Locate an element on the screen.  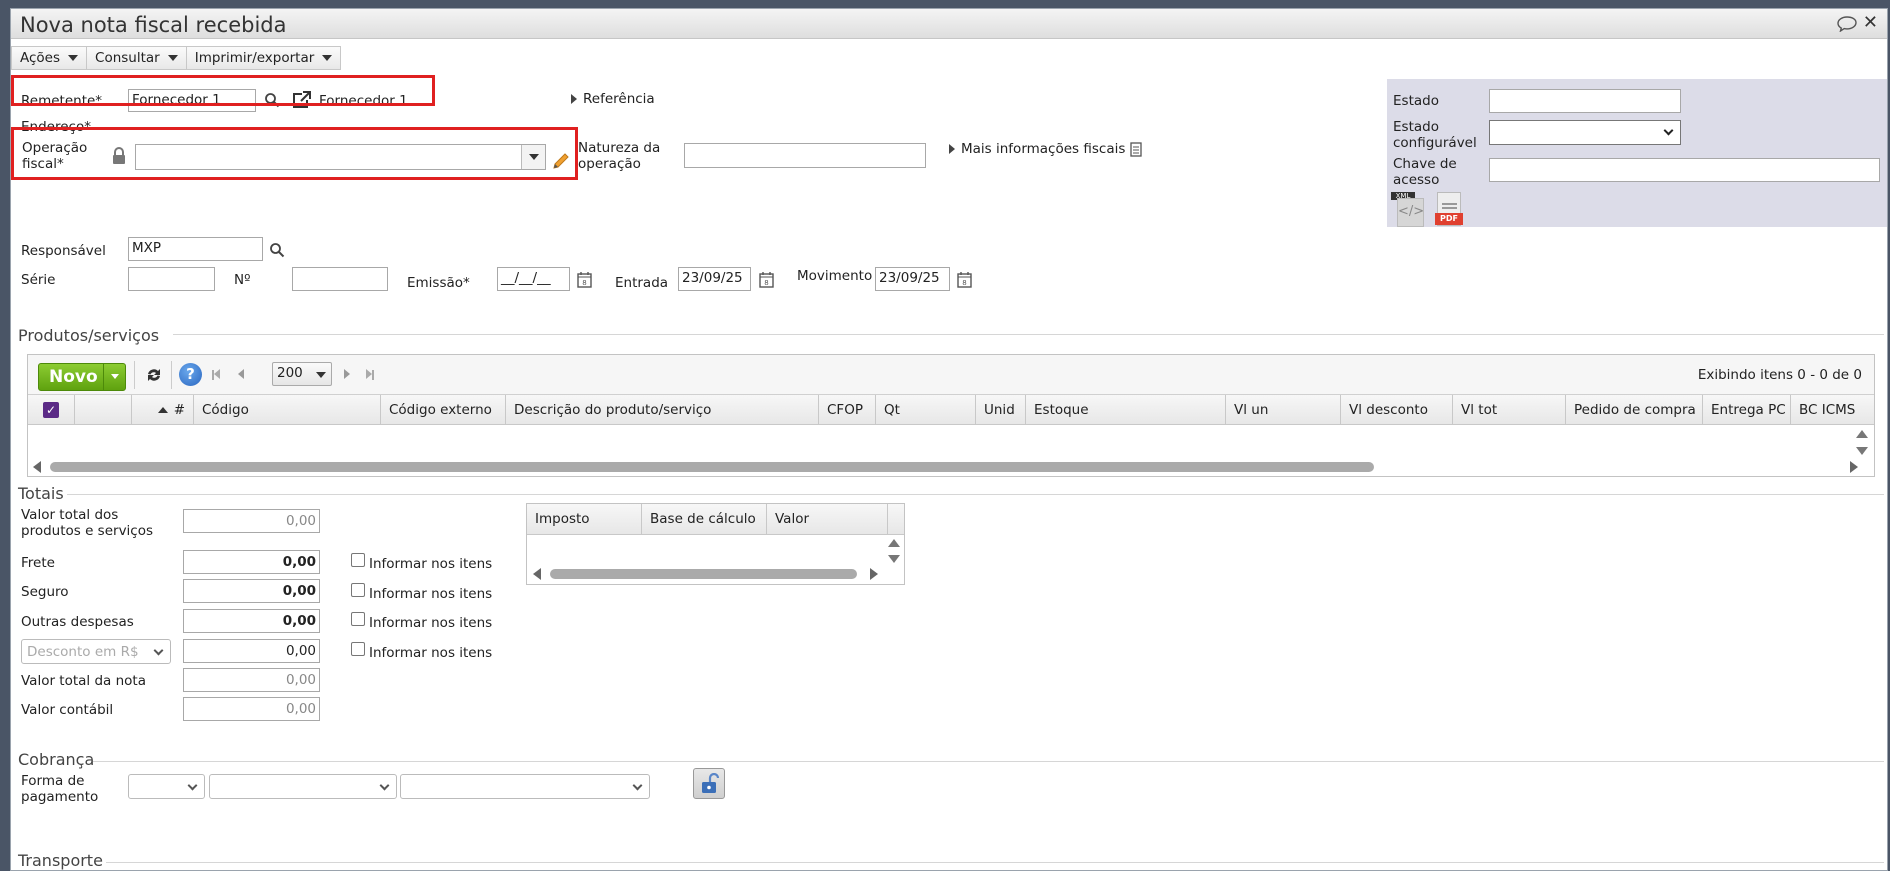
col-codigo-externo: Código externo is located at coordinates (443, 410).